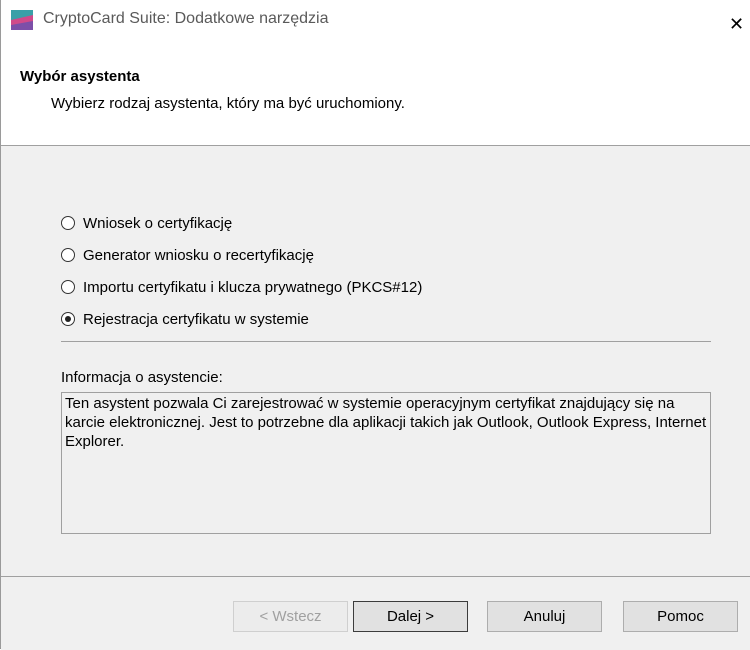 This screenshot has width=750, height=650. What do you see at coordinates (290, 616) in the screenshot?
I see `back-button: < Wstecz` at bounding box center [290, 616].